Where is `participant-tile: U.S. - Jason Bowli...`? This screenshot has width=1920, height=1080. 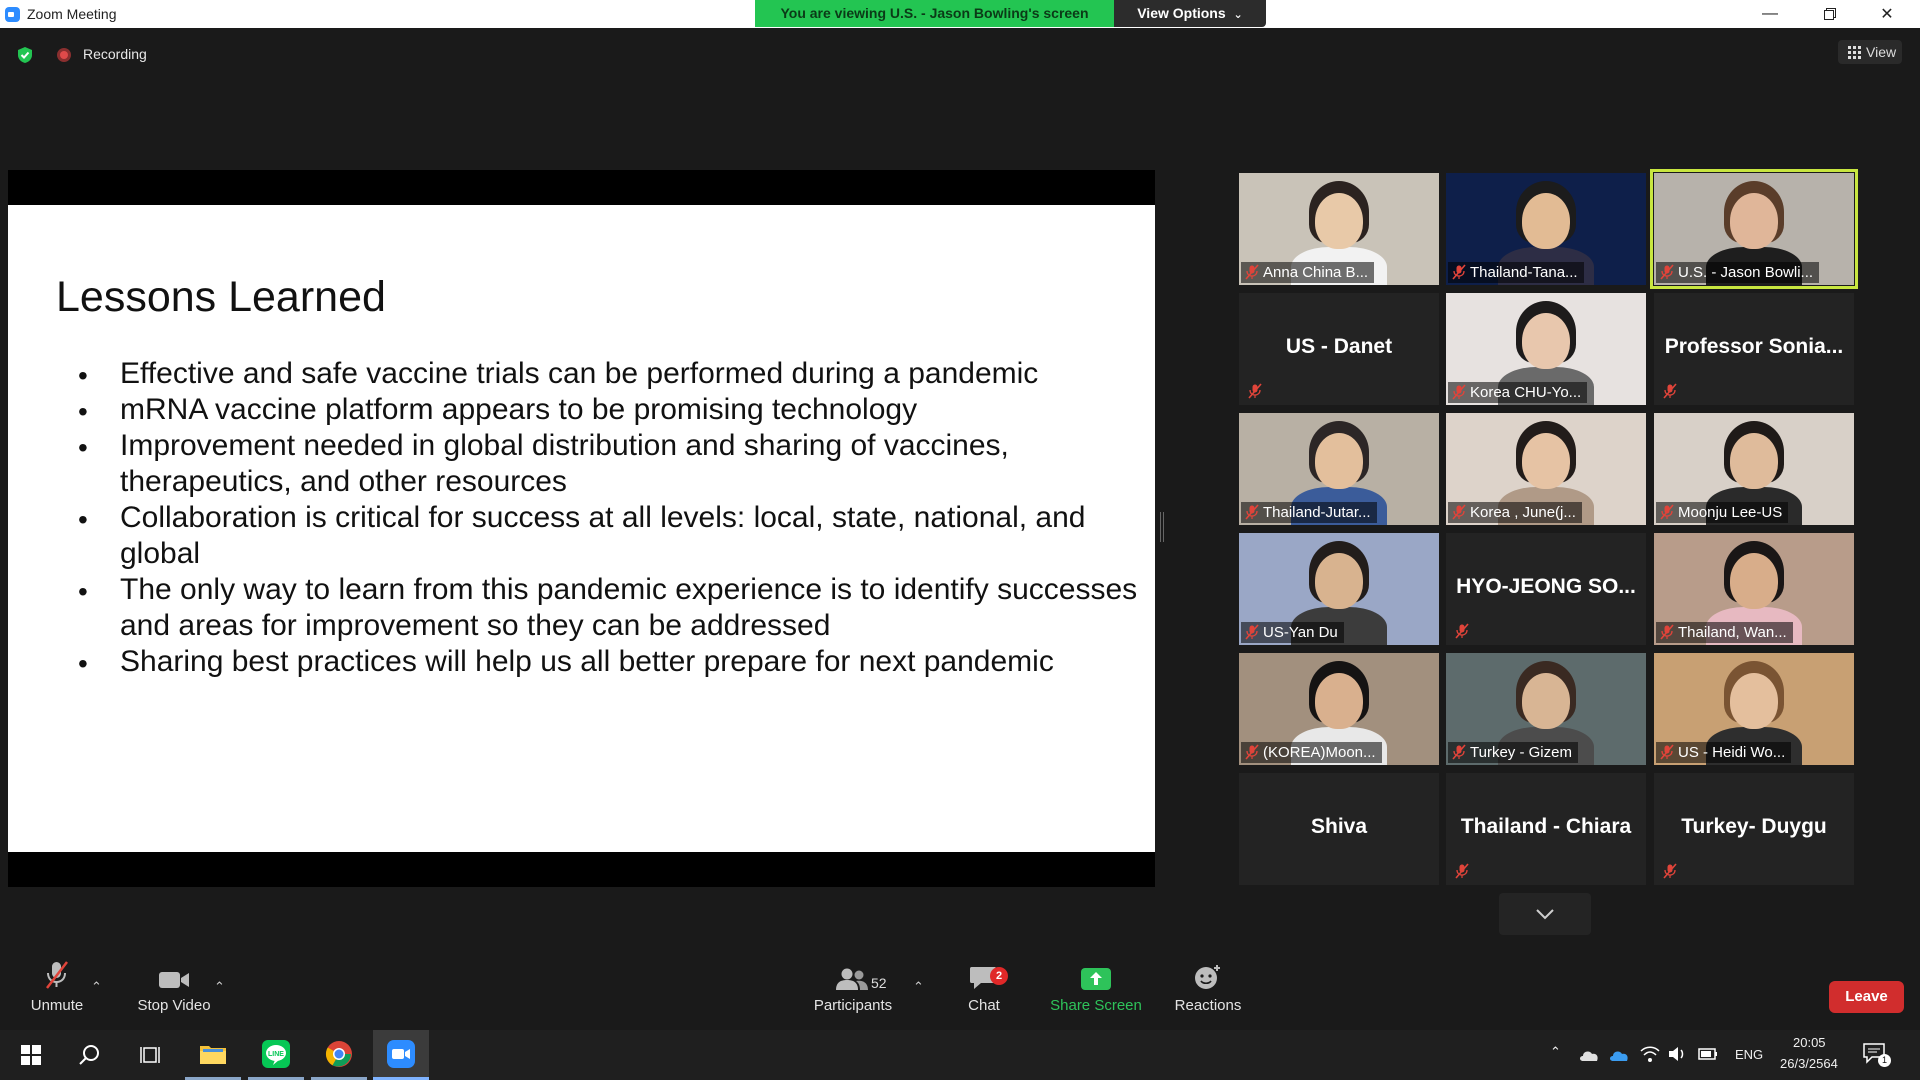
participant-tile: U.S. - Jason Bowli... is located at coordinates (1754, 229).